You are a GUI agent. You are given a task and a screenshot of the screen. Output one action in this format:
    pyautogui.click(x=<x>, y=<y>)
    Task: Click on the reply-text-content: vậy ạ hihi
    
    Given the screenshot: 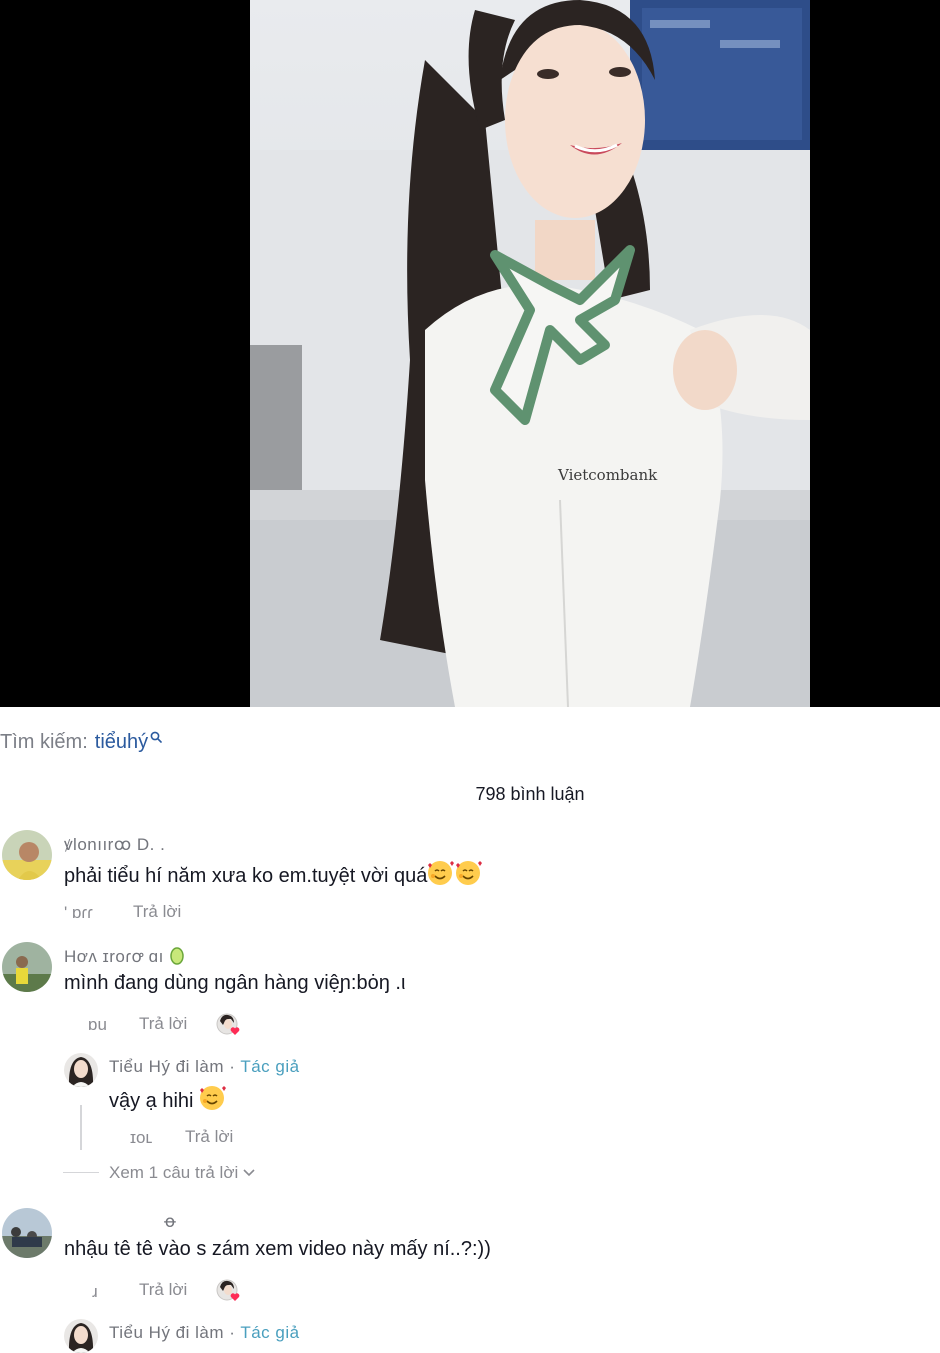 What is the action you would take?
    pyautogui.click(x=151, y=1101)
    